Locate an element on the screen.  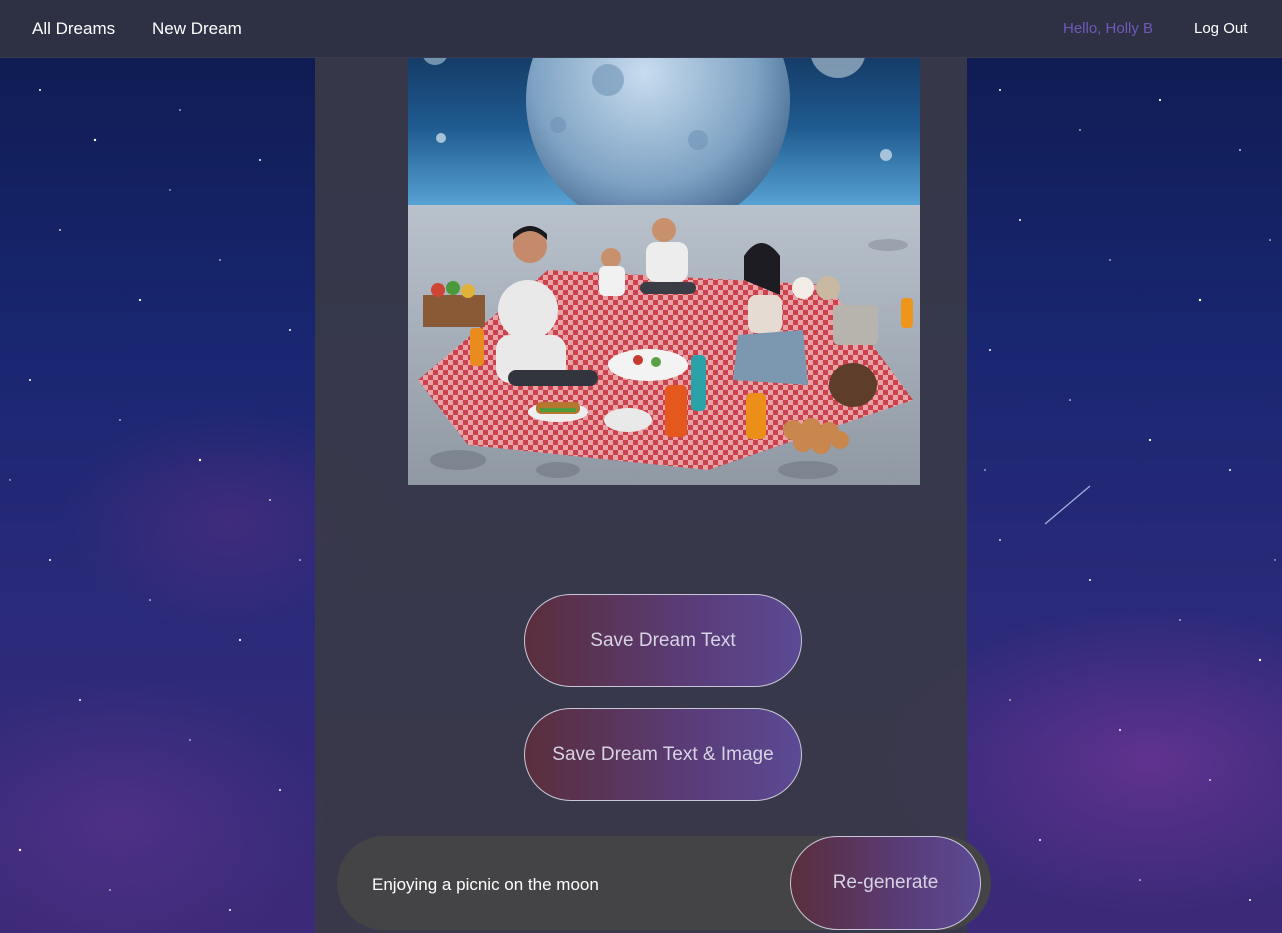
save-dream-text-button: Save Dream Text is located at coordinates (663, 640).